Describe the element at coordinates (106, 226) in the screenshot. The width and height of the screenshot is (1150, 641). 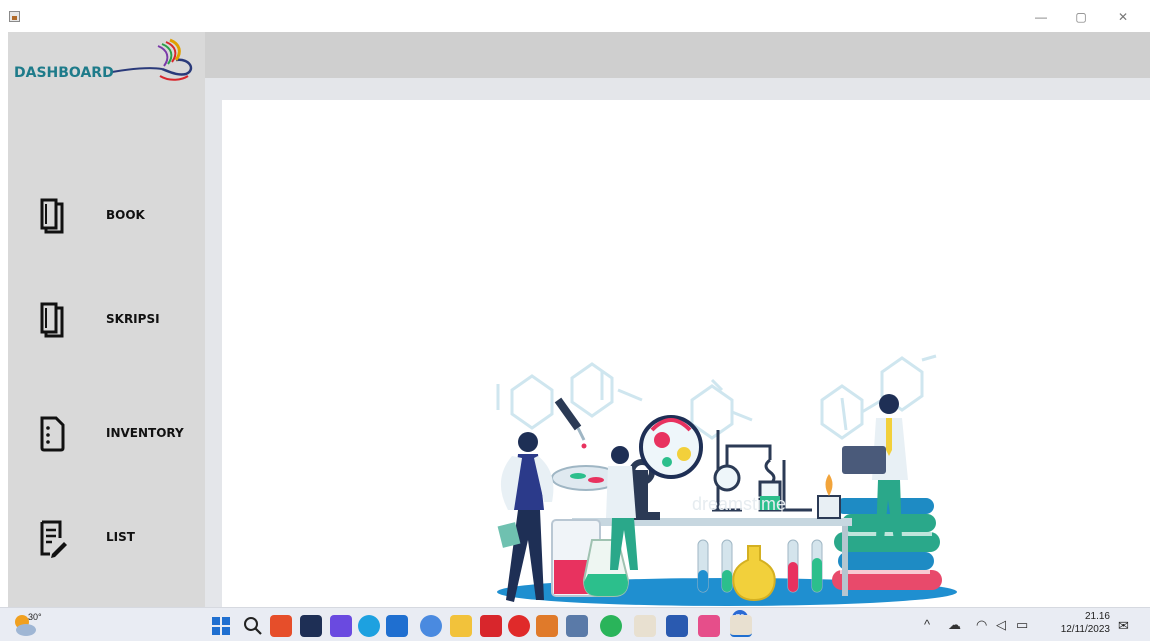
I see `sidebar-item-book: BOOK` at that location.